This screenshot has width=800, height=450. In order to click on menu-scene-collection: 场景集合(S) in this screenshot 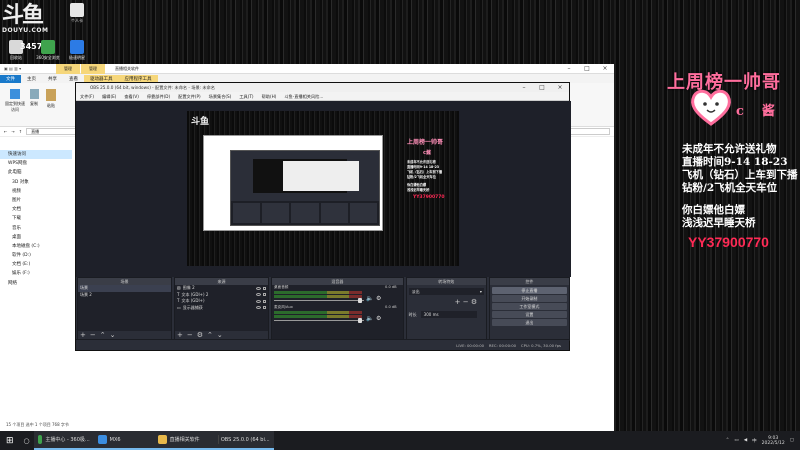, I will do `click(220, 96)`.